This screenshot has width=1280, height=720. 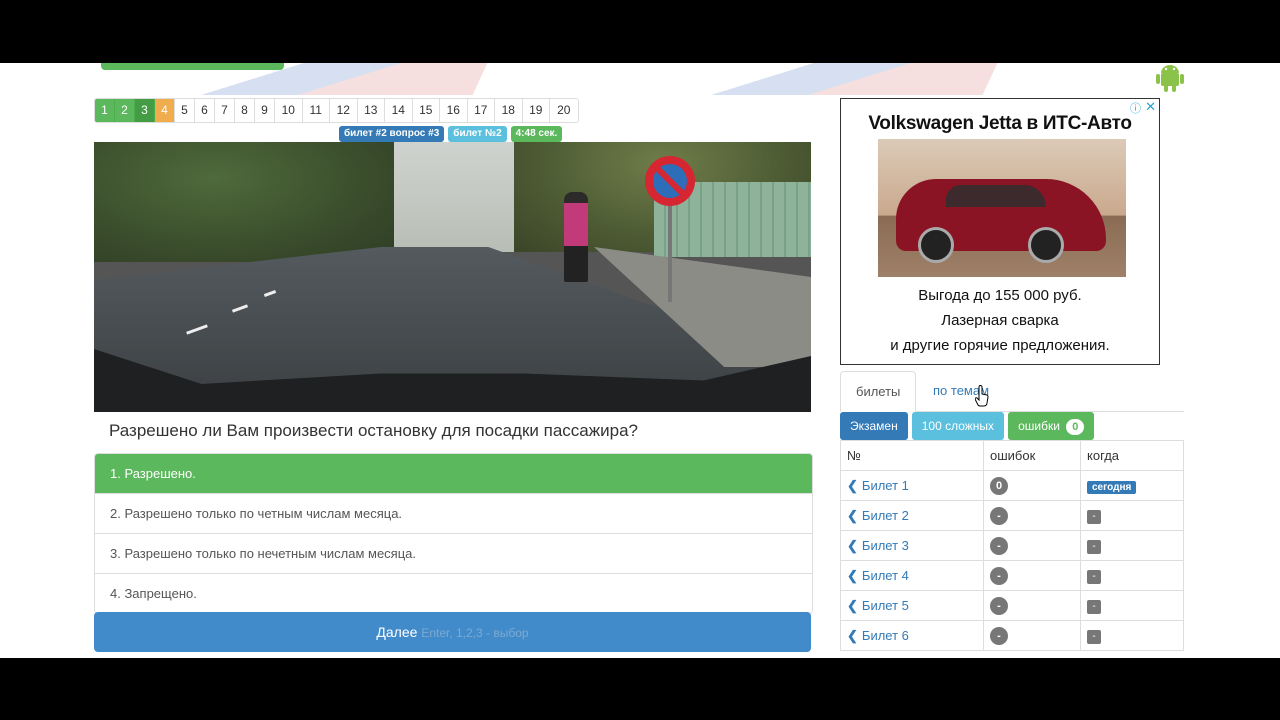 I want to click on pedestrian, so click(x=576, y=237).